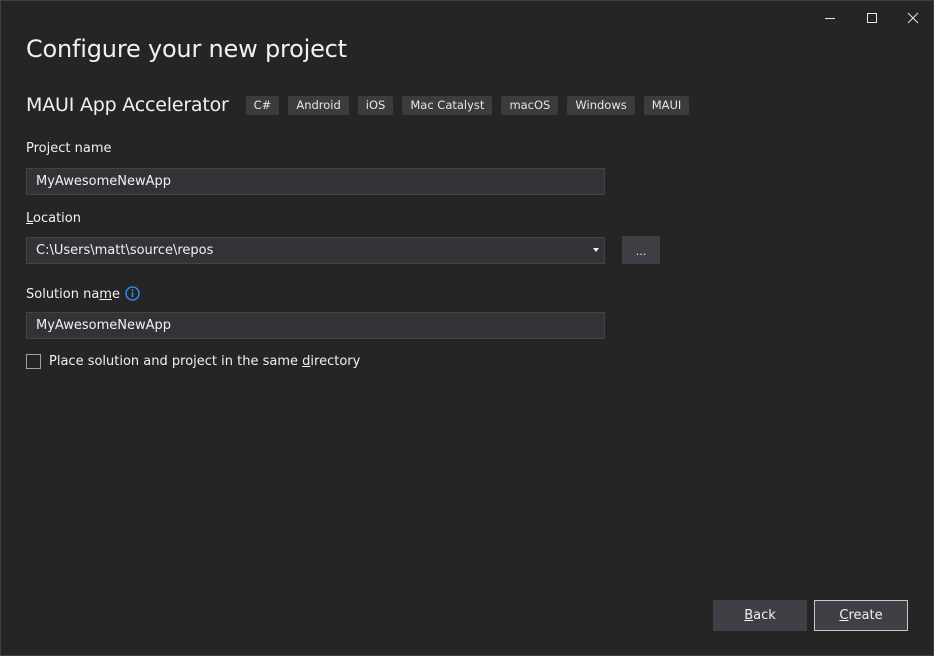  I want to click on solution-name-label: Solution name, so click(83, 295).